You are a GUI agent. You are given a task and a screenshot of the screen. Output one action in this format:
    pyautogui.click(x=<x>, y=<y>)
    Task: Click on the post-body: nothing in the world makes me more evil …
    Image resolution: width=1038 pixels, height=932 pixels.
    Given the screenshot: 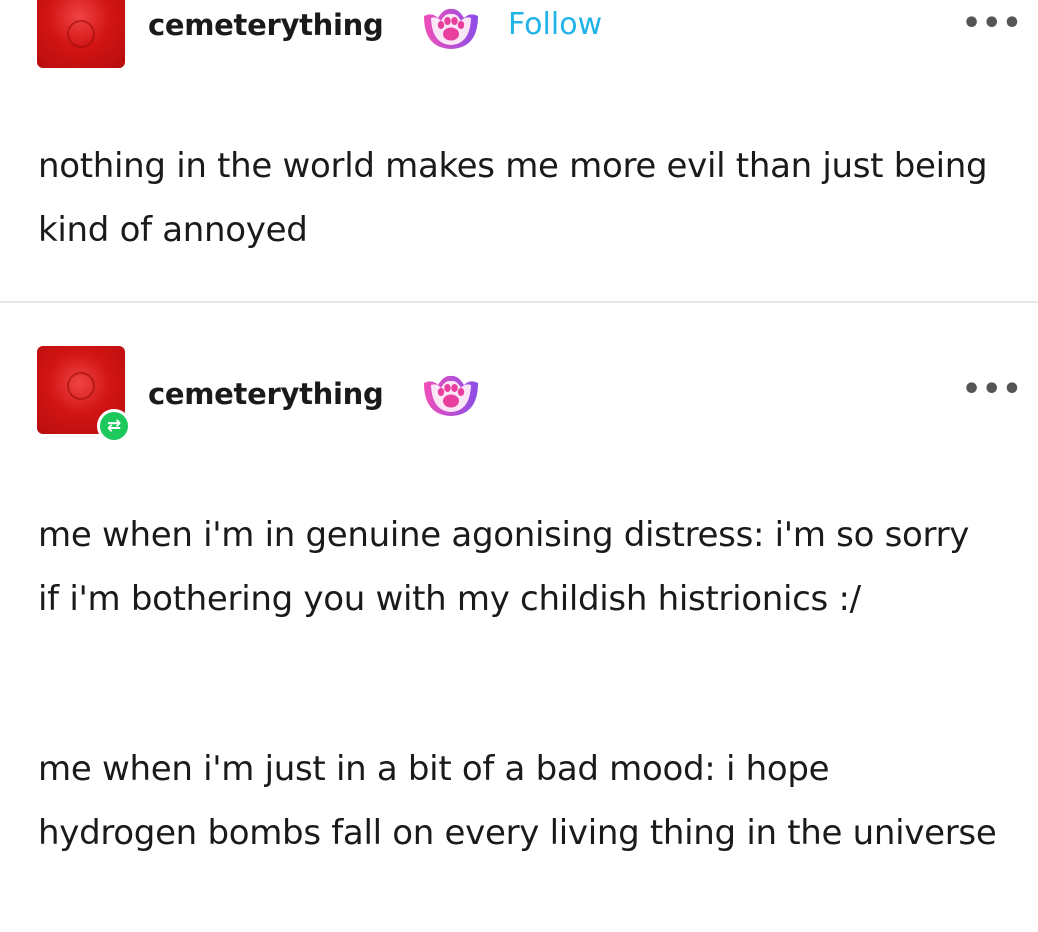 What is the action you would take?
    pyautogui.click(x=513, y=198)
    